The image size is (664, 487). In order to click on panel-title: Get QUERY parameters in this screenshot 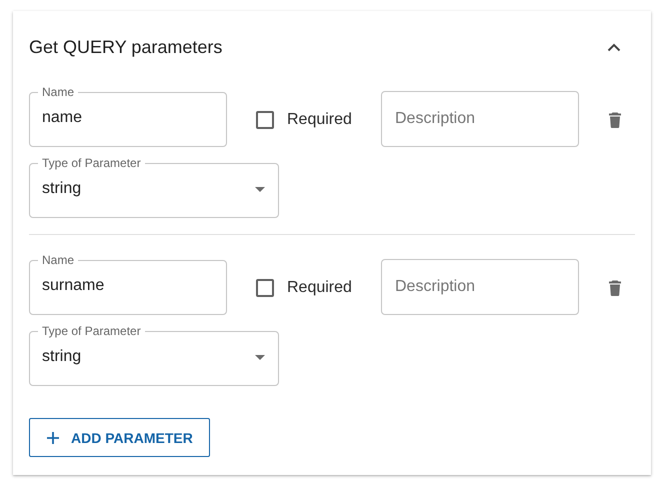, I will do `click(125, 47)`.